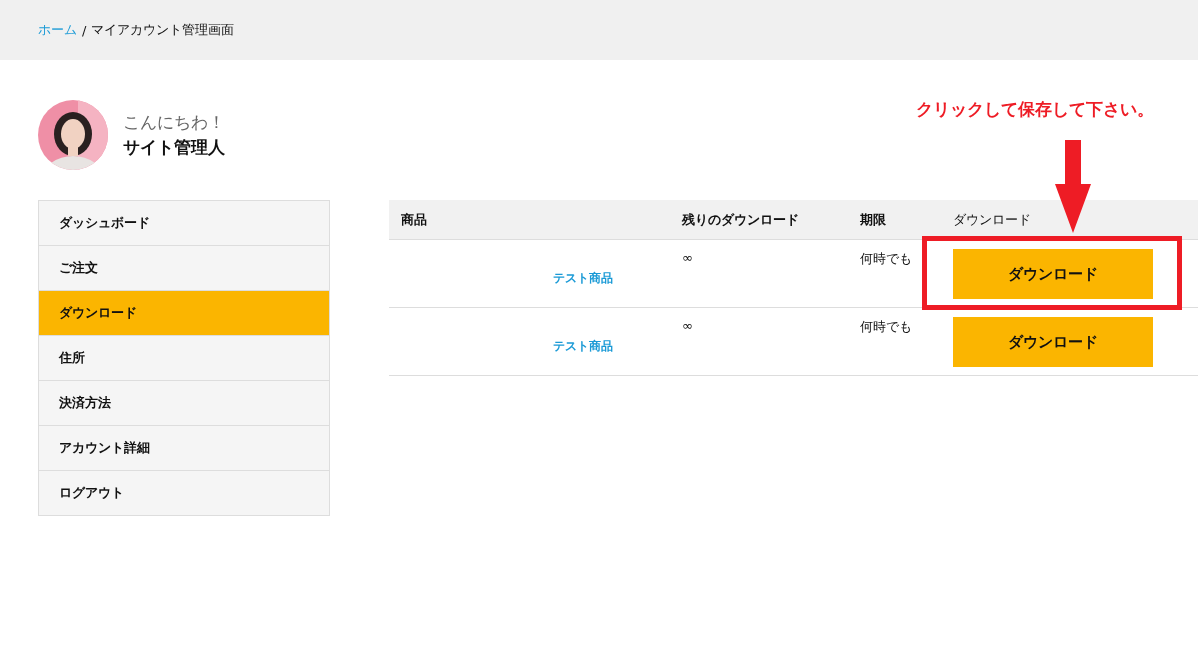 The height and width of the screenshot is (653, 1198). Describe the element at coordinates (184, 223) in the screenshot. I see `sidebar-item: ダッシュボード` at that location.